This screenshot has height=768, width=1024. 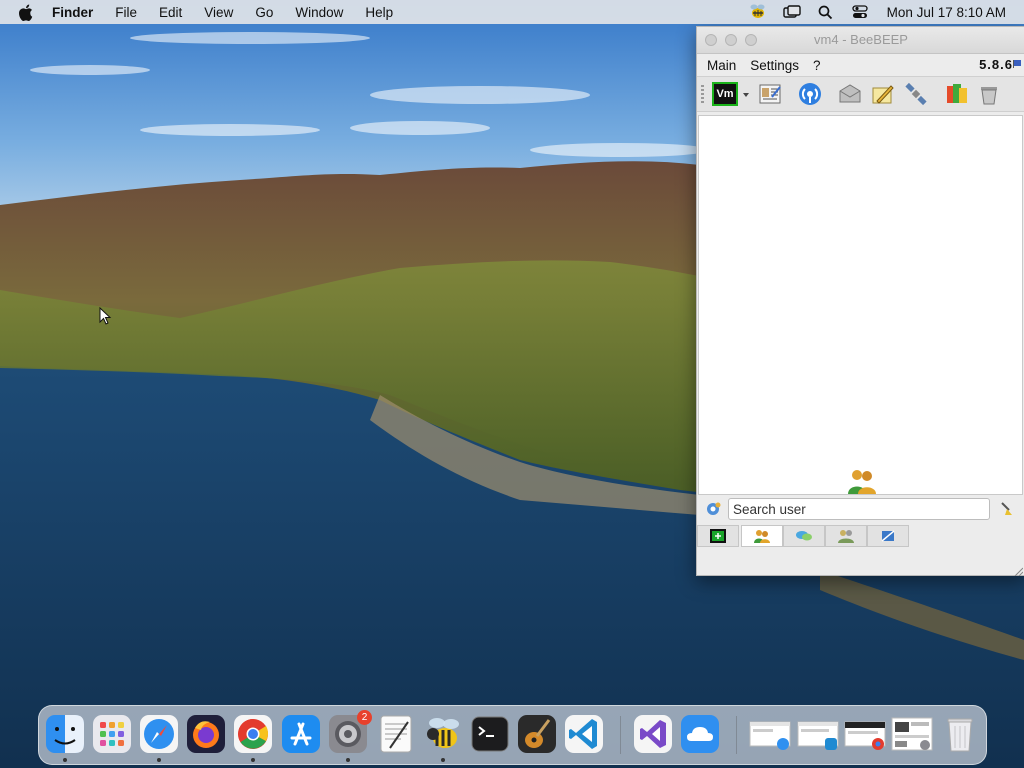 I want to click on menubar-clock: Mon Jul 17 8:10 AM, so click(x=946, y=12).